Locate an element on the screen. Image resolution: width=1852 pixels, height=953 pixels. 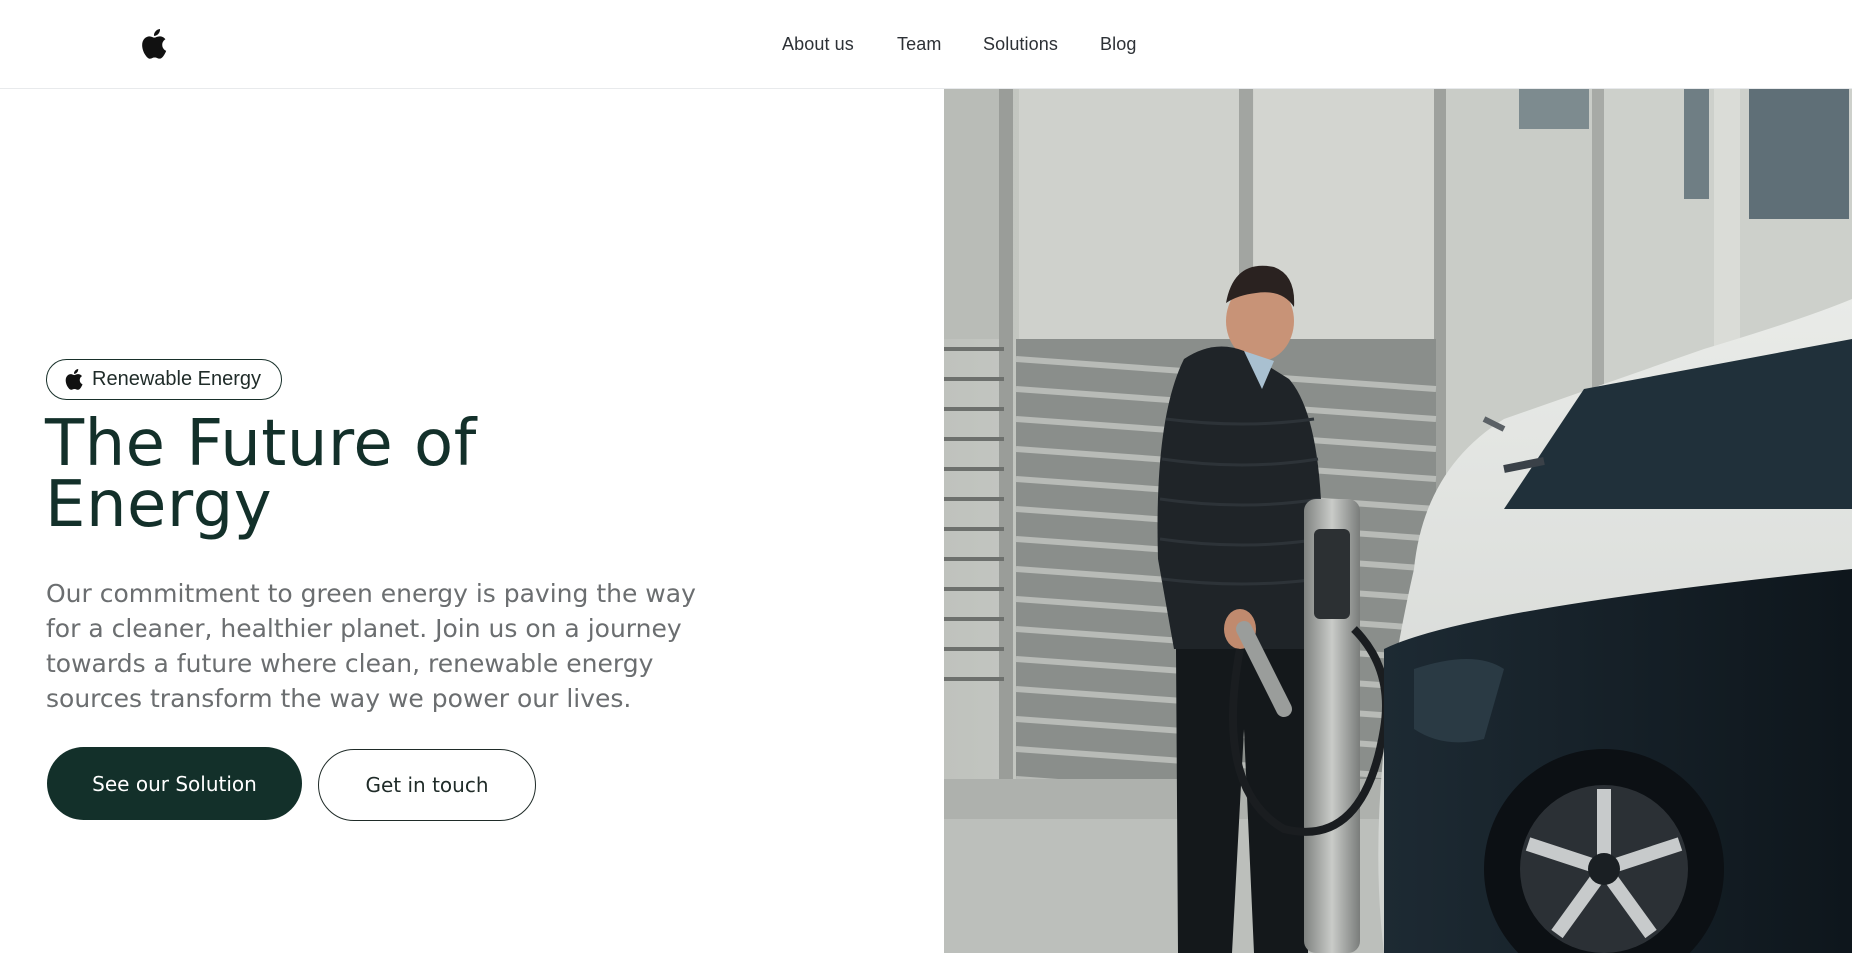
renewable-energy-badge: Renewable Energy is located at coordinates (164, 379).